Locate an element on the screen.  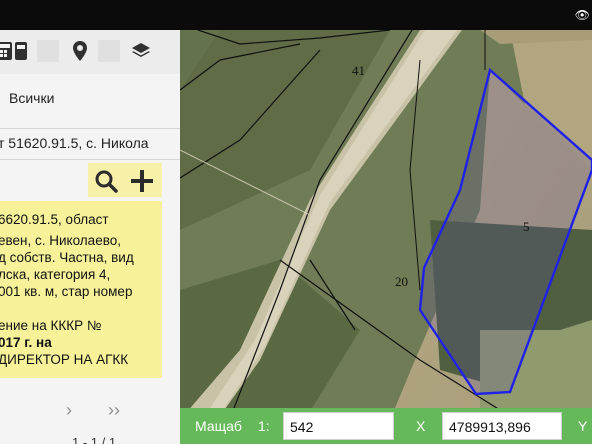
x-label: X is located at coordinates (421, 426).